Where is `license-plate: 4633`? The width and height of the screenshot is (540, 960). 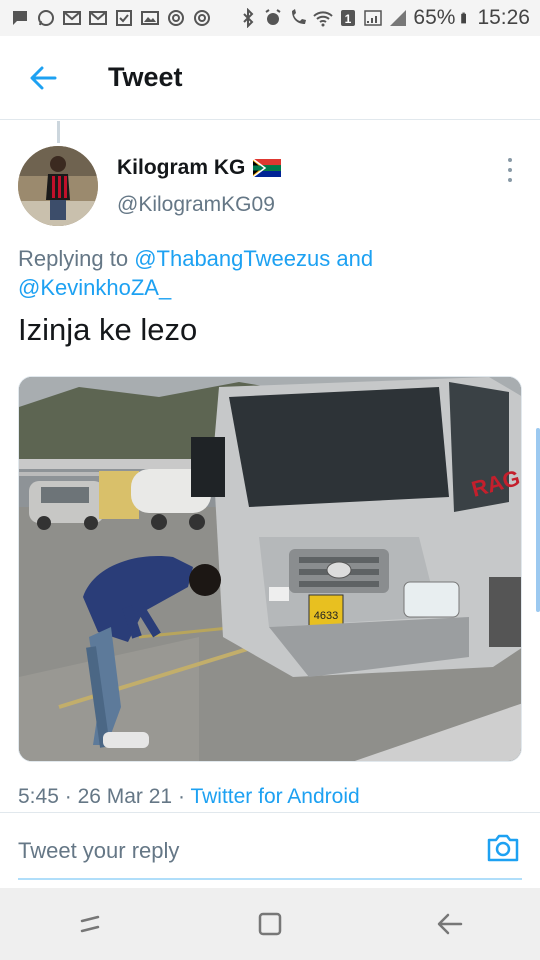 license-plate: 4633 is located at coordinates (326, 616).